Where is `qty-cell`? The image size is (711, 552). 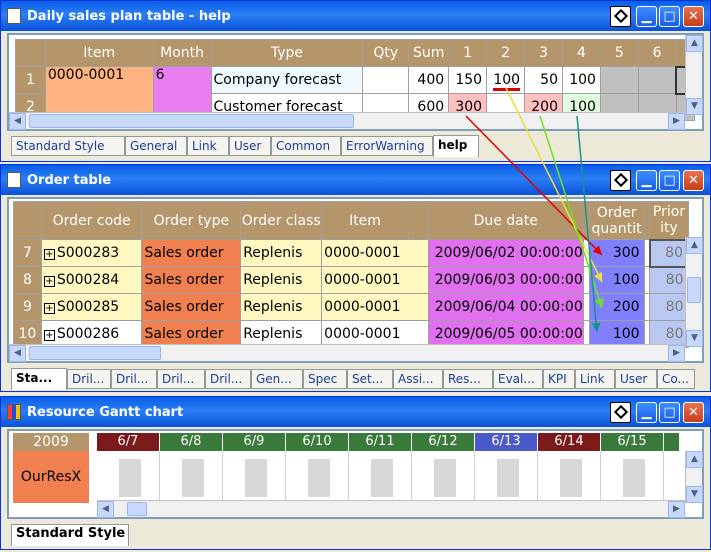 qty-cell is located at coordinates (386, 80).